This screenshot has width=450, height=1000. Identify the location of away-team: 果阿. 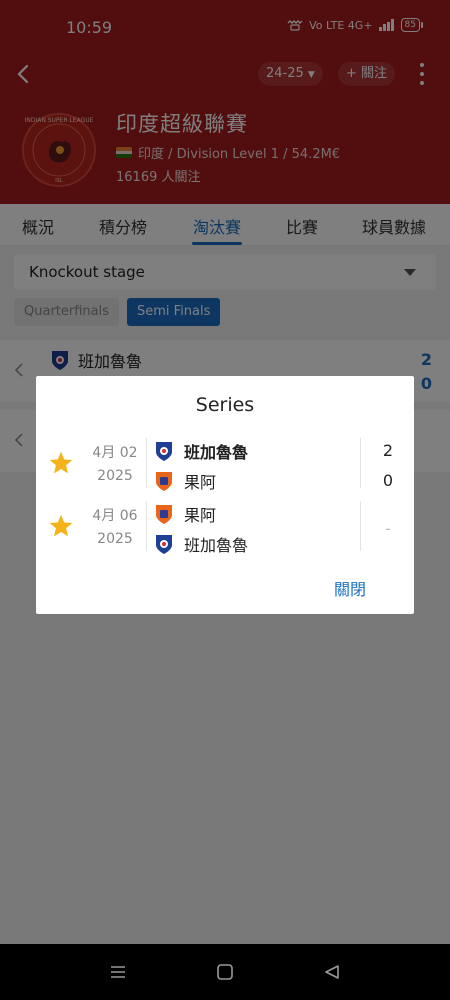
(185, 481).